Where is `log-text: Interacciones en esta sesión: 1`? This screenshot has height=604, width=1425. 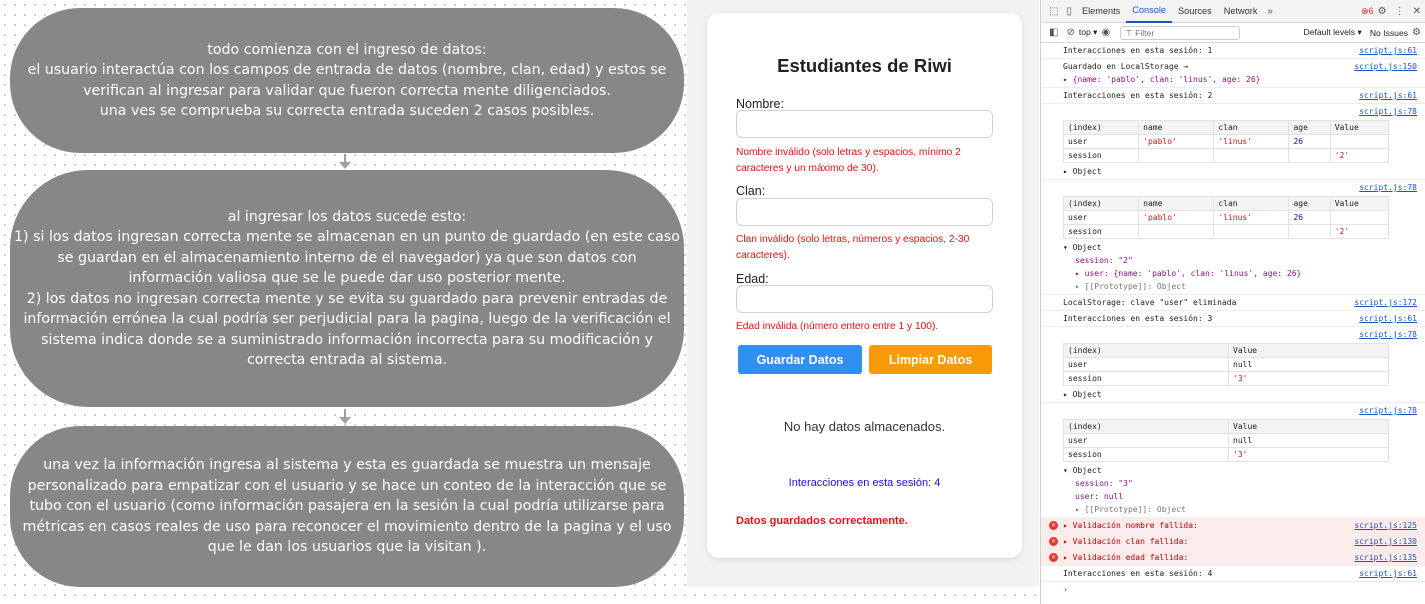
log-text: Interacciones en esta sesión: 1 is located at coordinates (1138, 50).